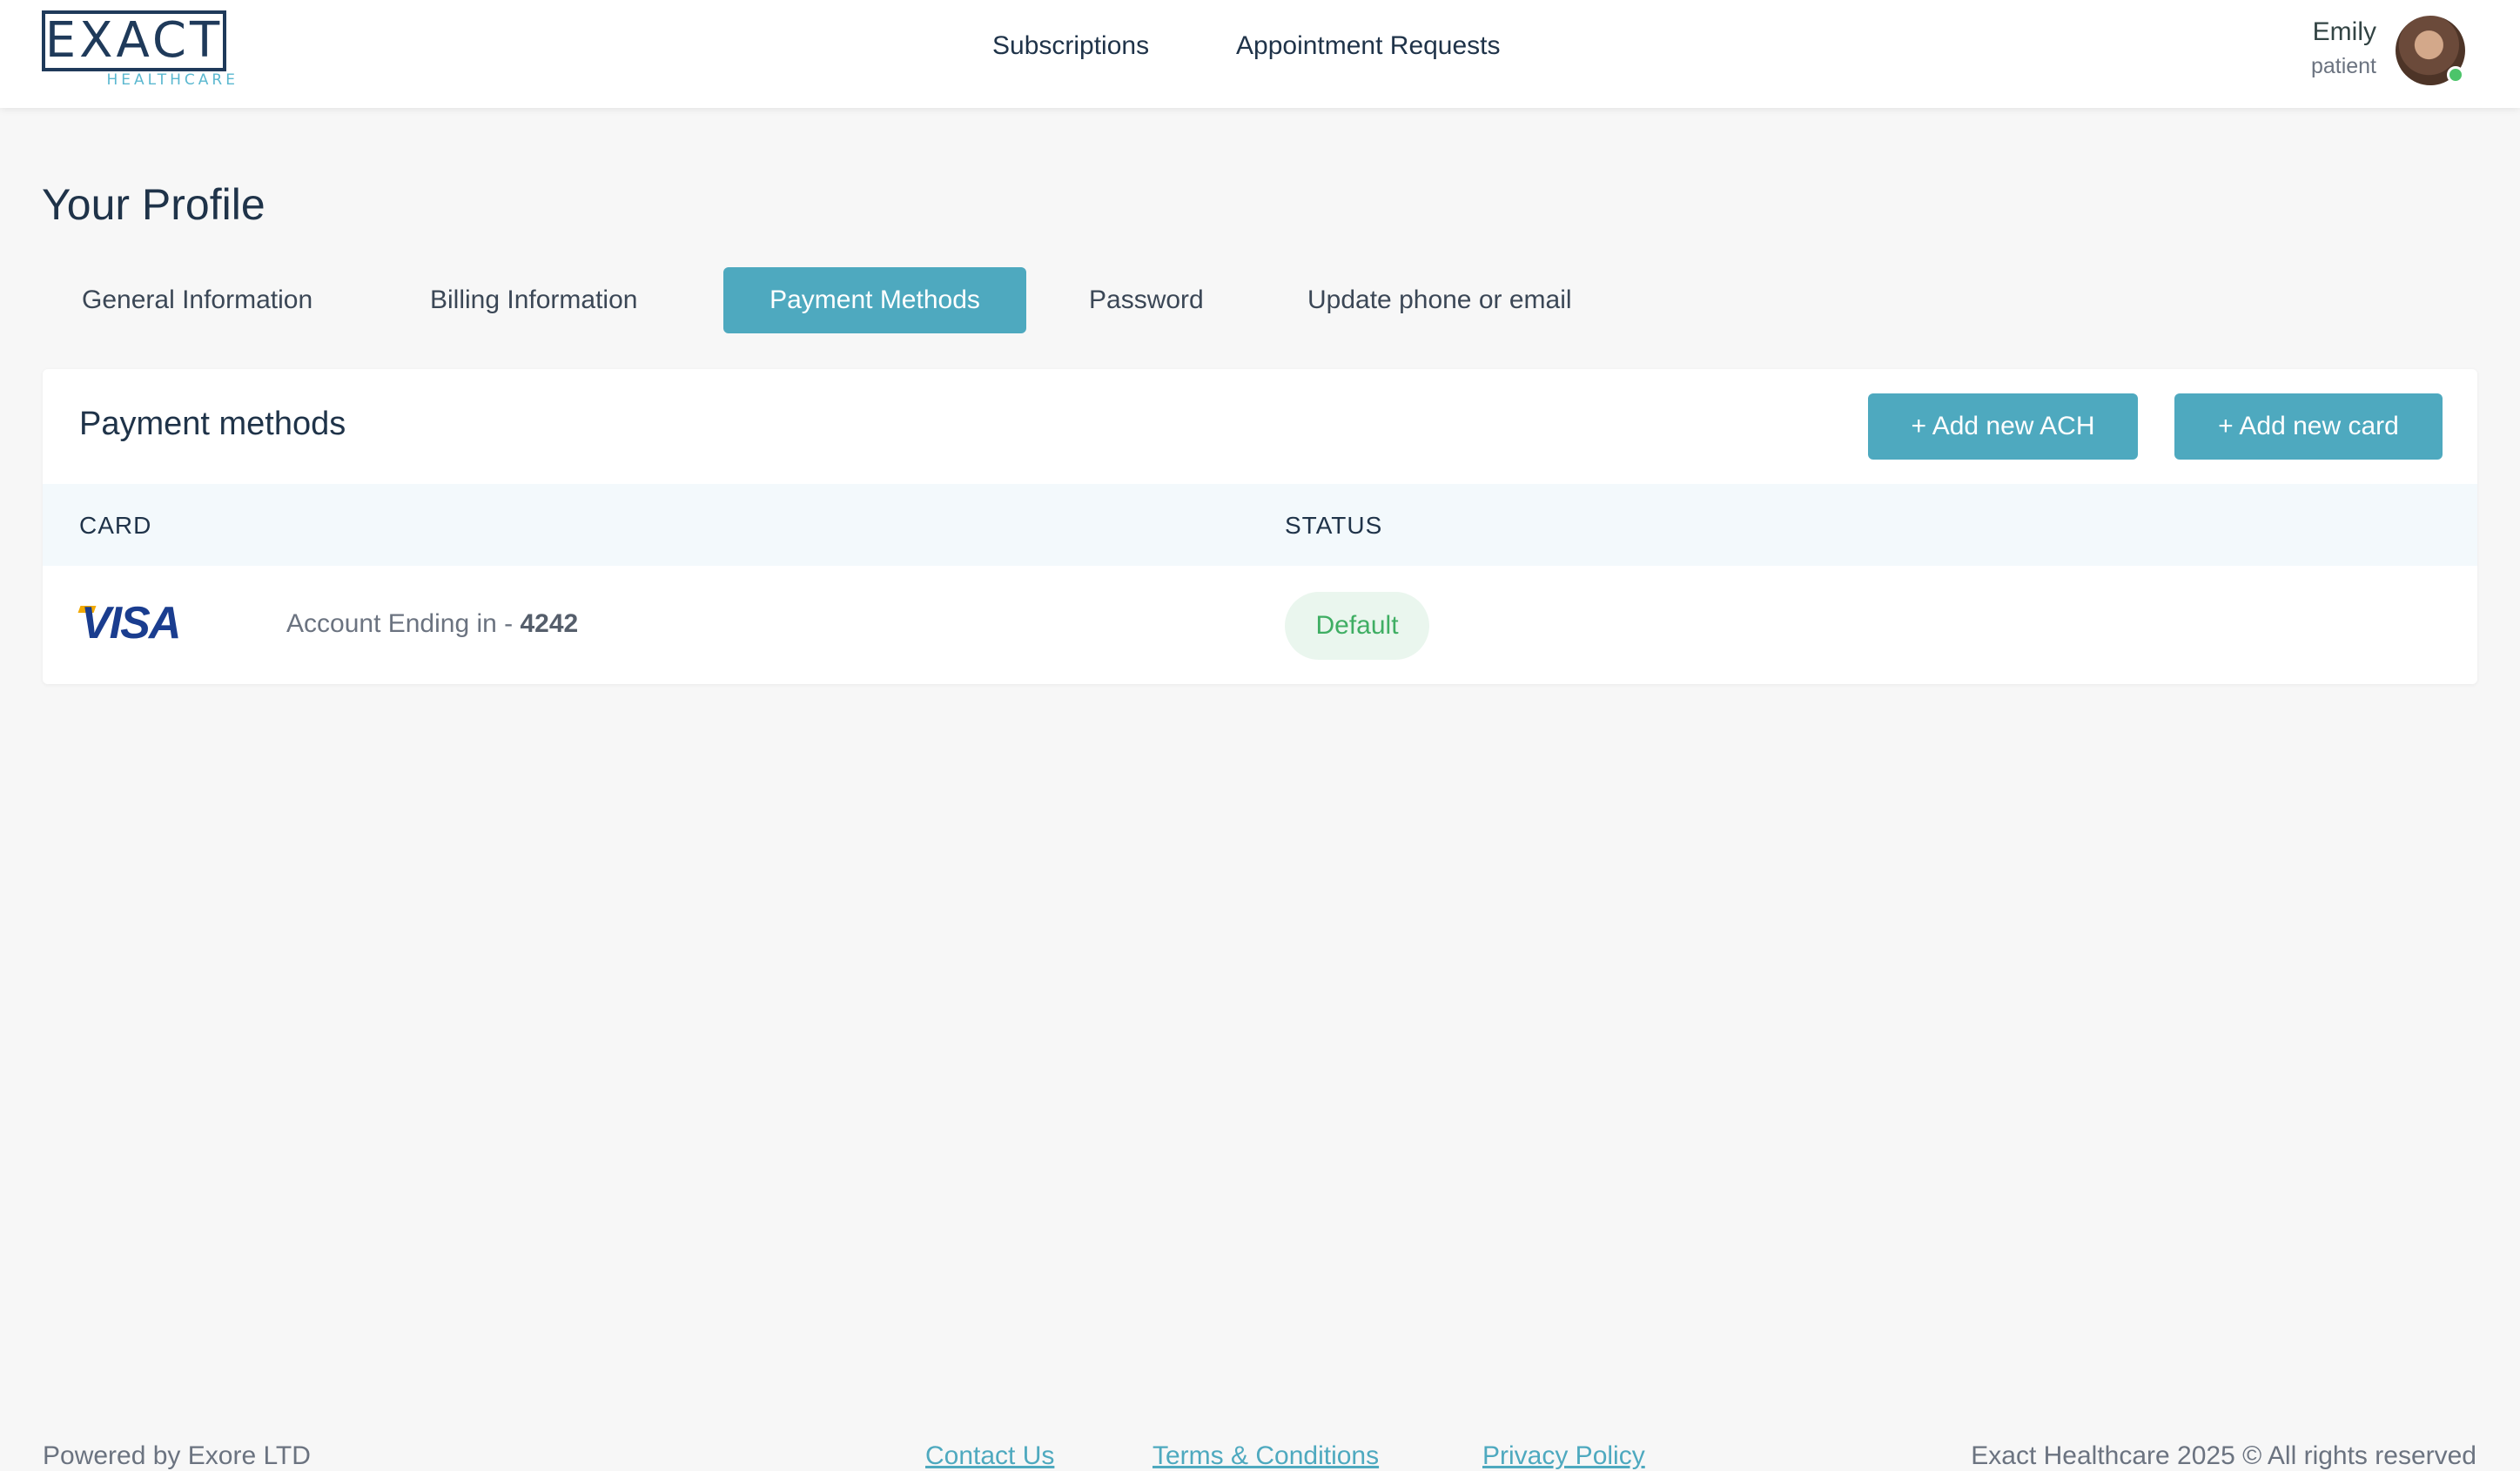  I want to click on exact-healthcare-logo: EXACT HEALTHCARE, so click(138, 50).